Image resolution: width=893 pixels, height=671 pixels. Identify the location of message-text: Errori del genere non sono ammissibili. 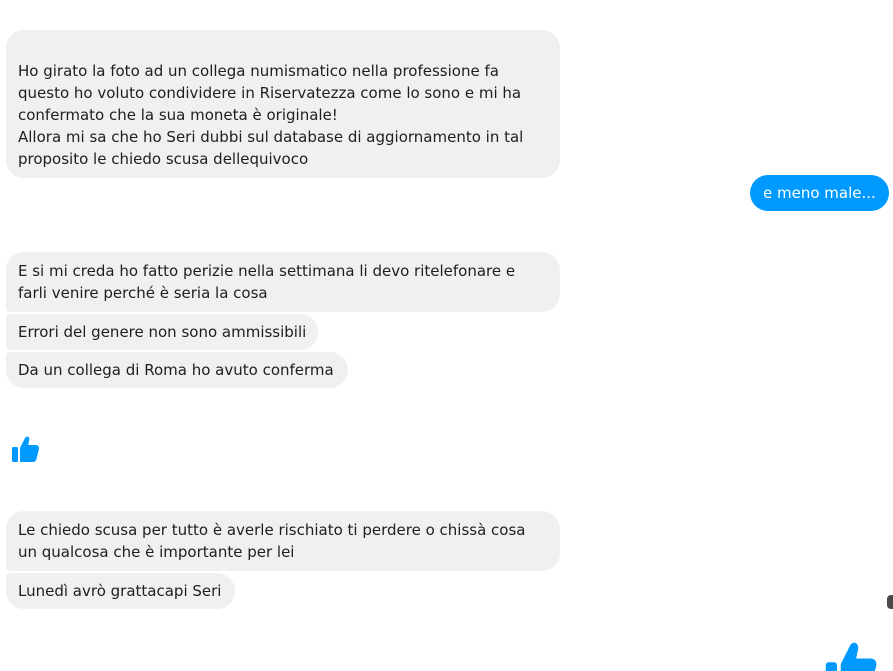
(162, 332).